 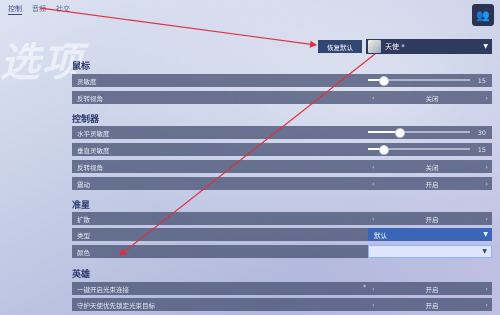 I want to click on tab-social: 社交, so click(x=63, y=9).